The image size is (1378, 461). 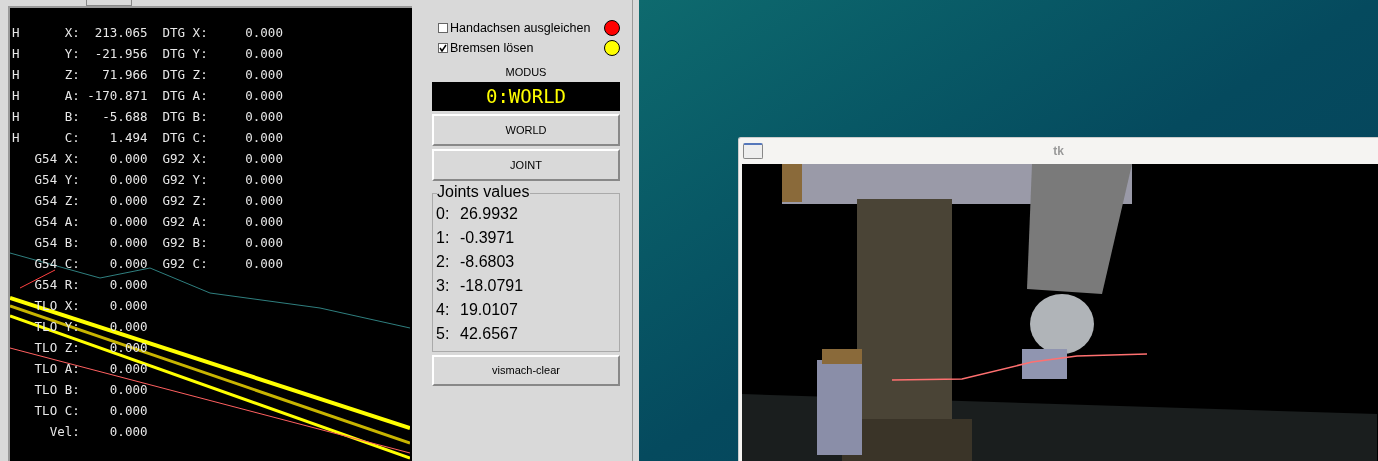 What do you see at coordinates (98, 432) in the screenshot?
I see `dro-row-text: Vel: 0.000` at bounding box center [98, 432].